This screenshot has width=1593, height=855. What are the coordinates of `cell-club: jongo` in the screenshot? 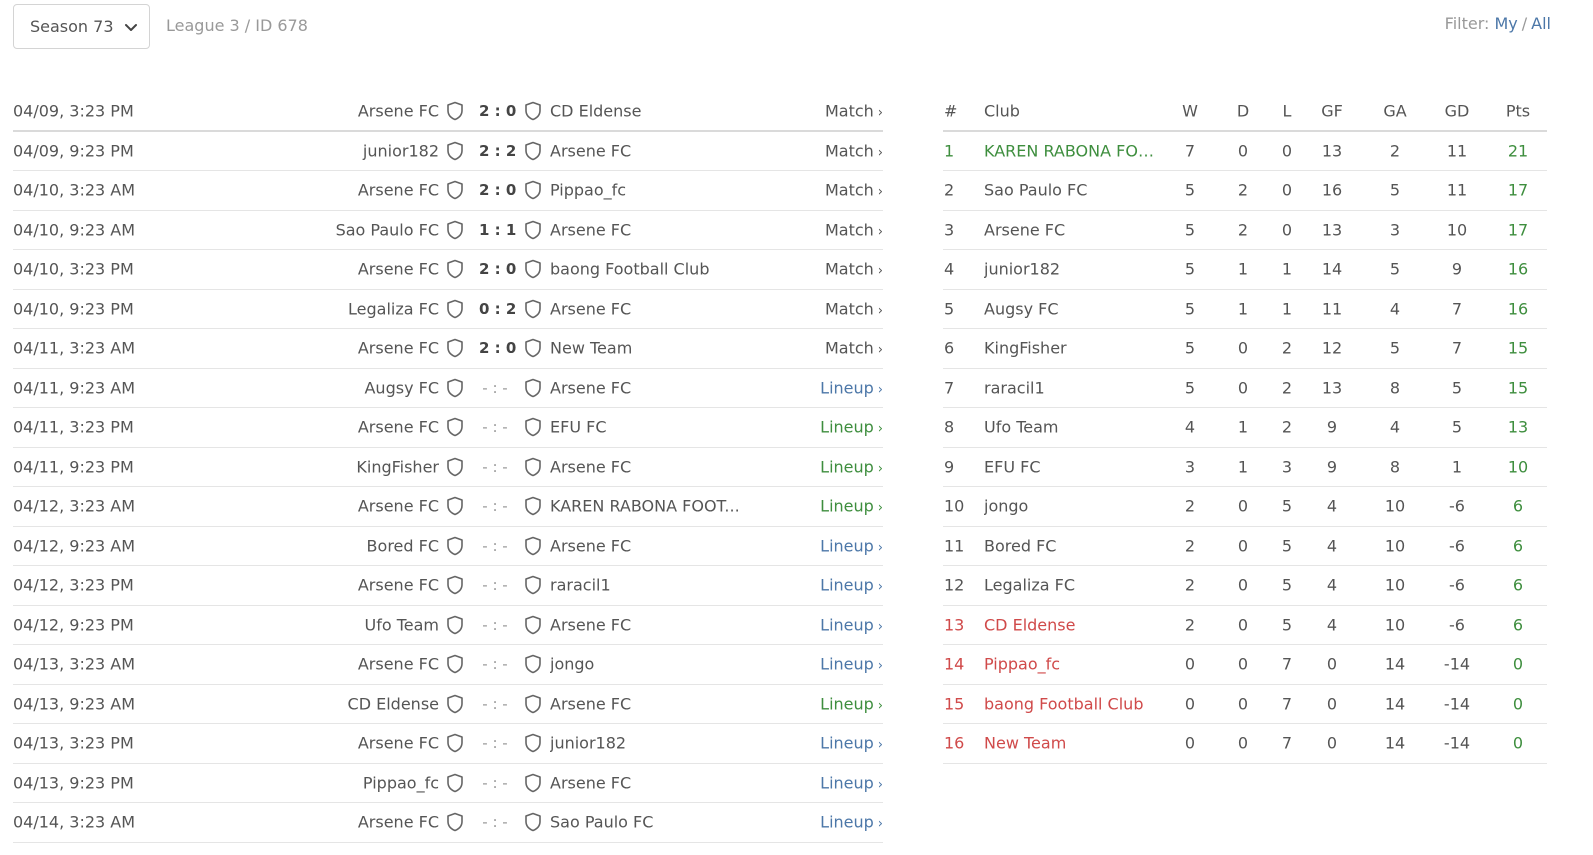 It's located at (1006, 506).